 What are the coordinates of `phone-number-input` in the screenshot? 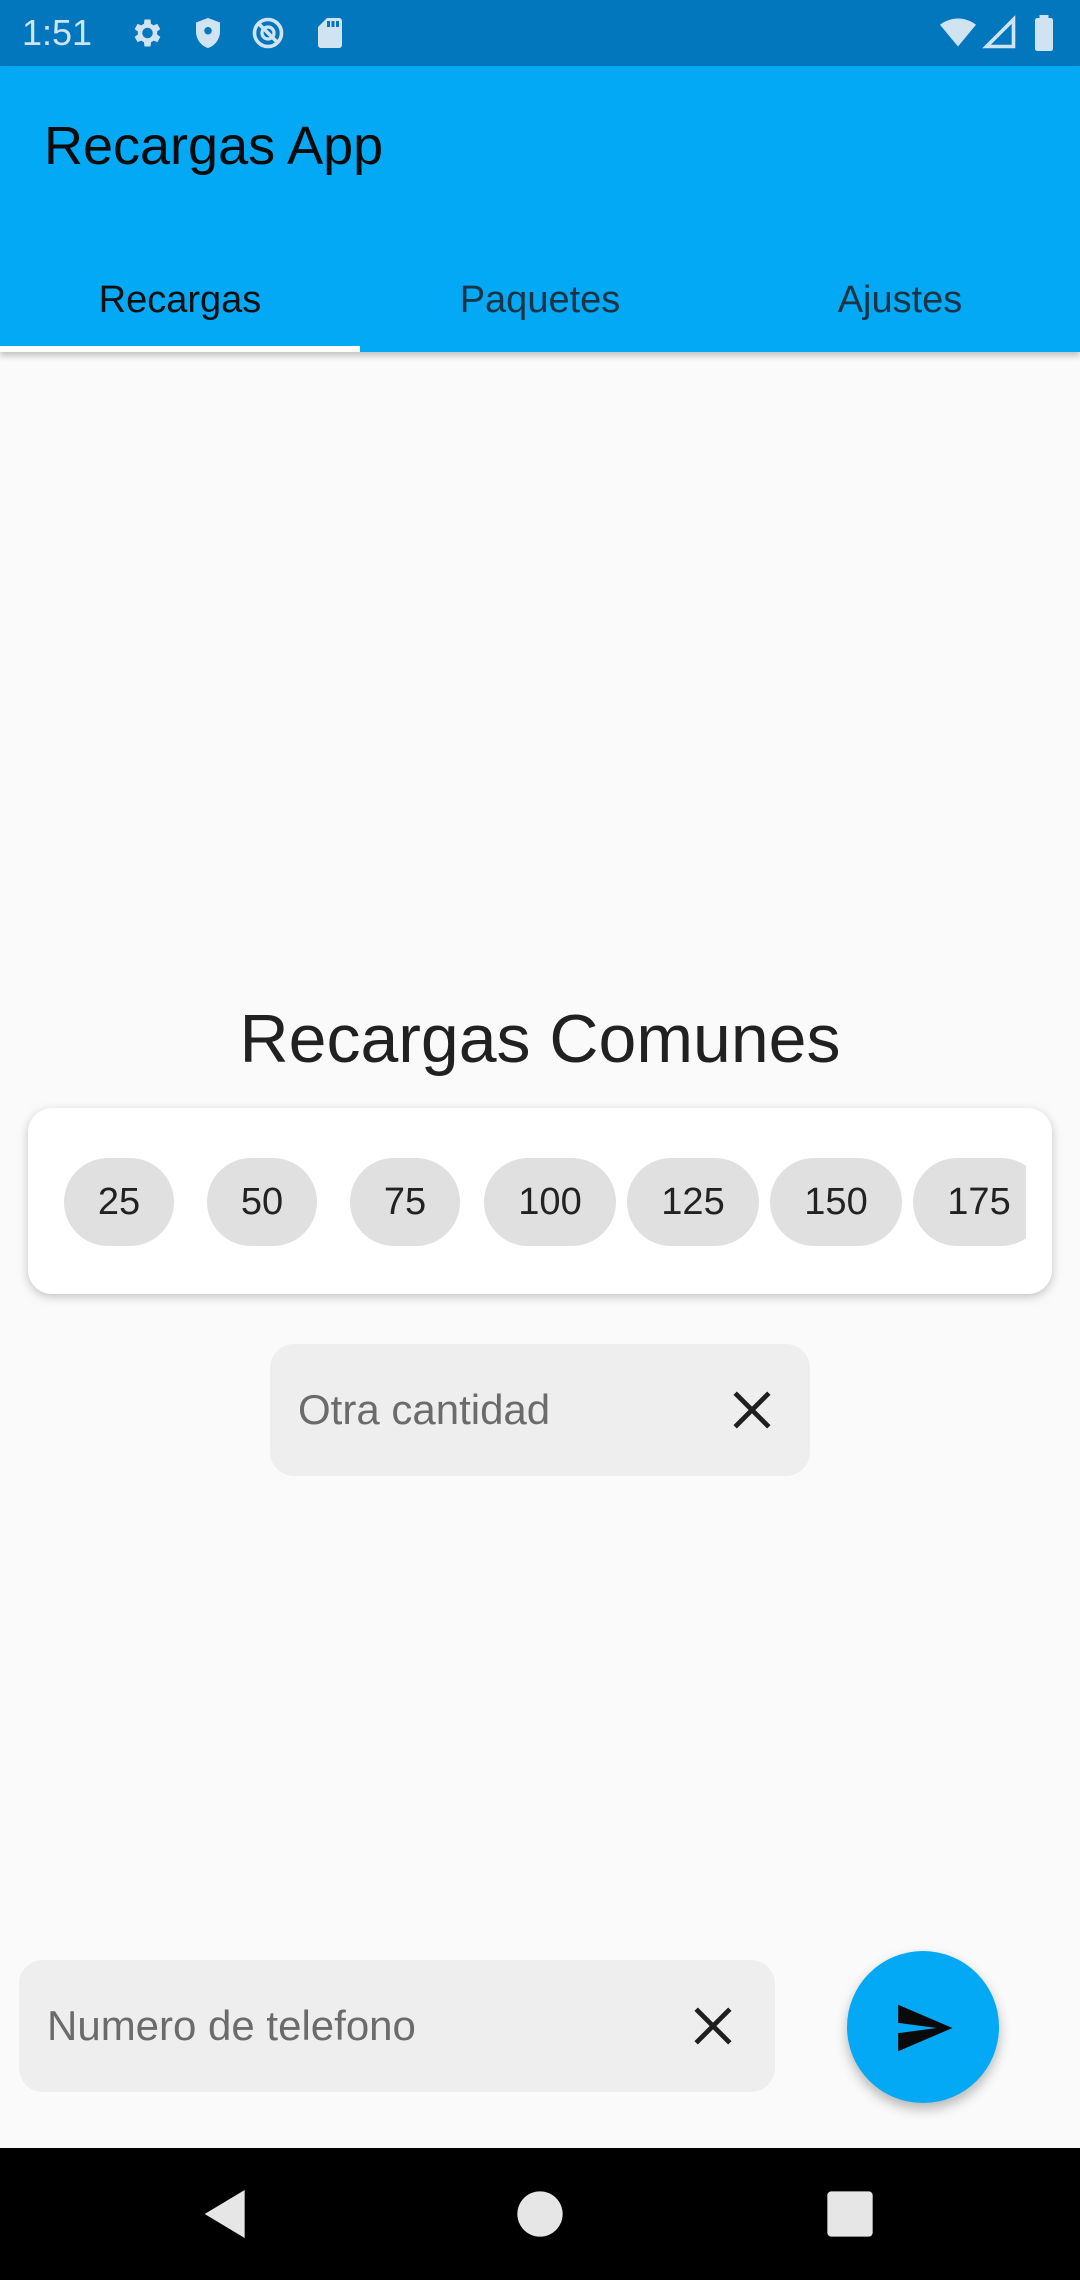 It's located at (367, 2026).